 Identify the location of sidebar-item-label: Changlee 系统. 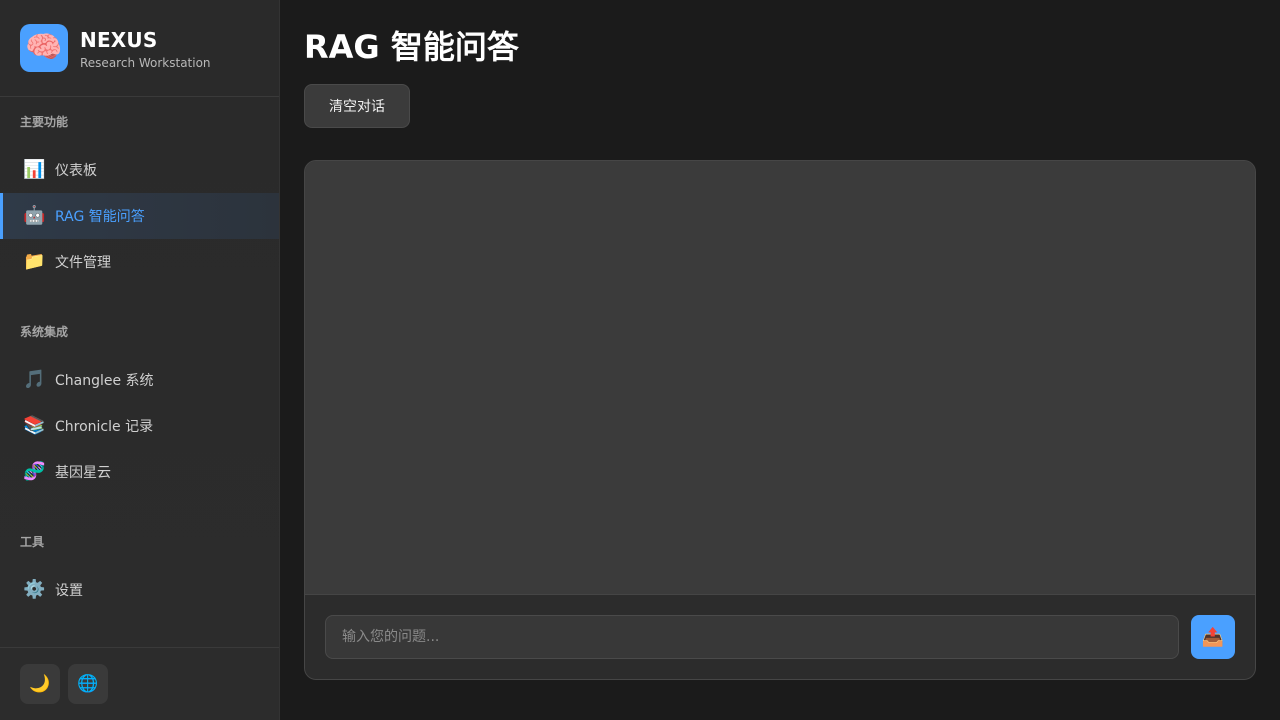
(104, 381).